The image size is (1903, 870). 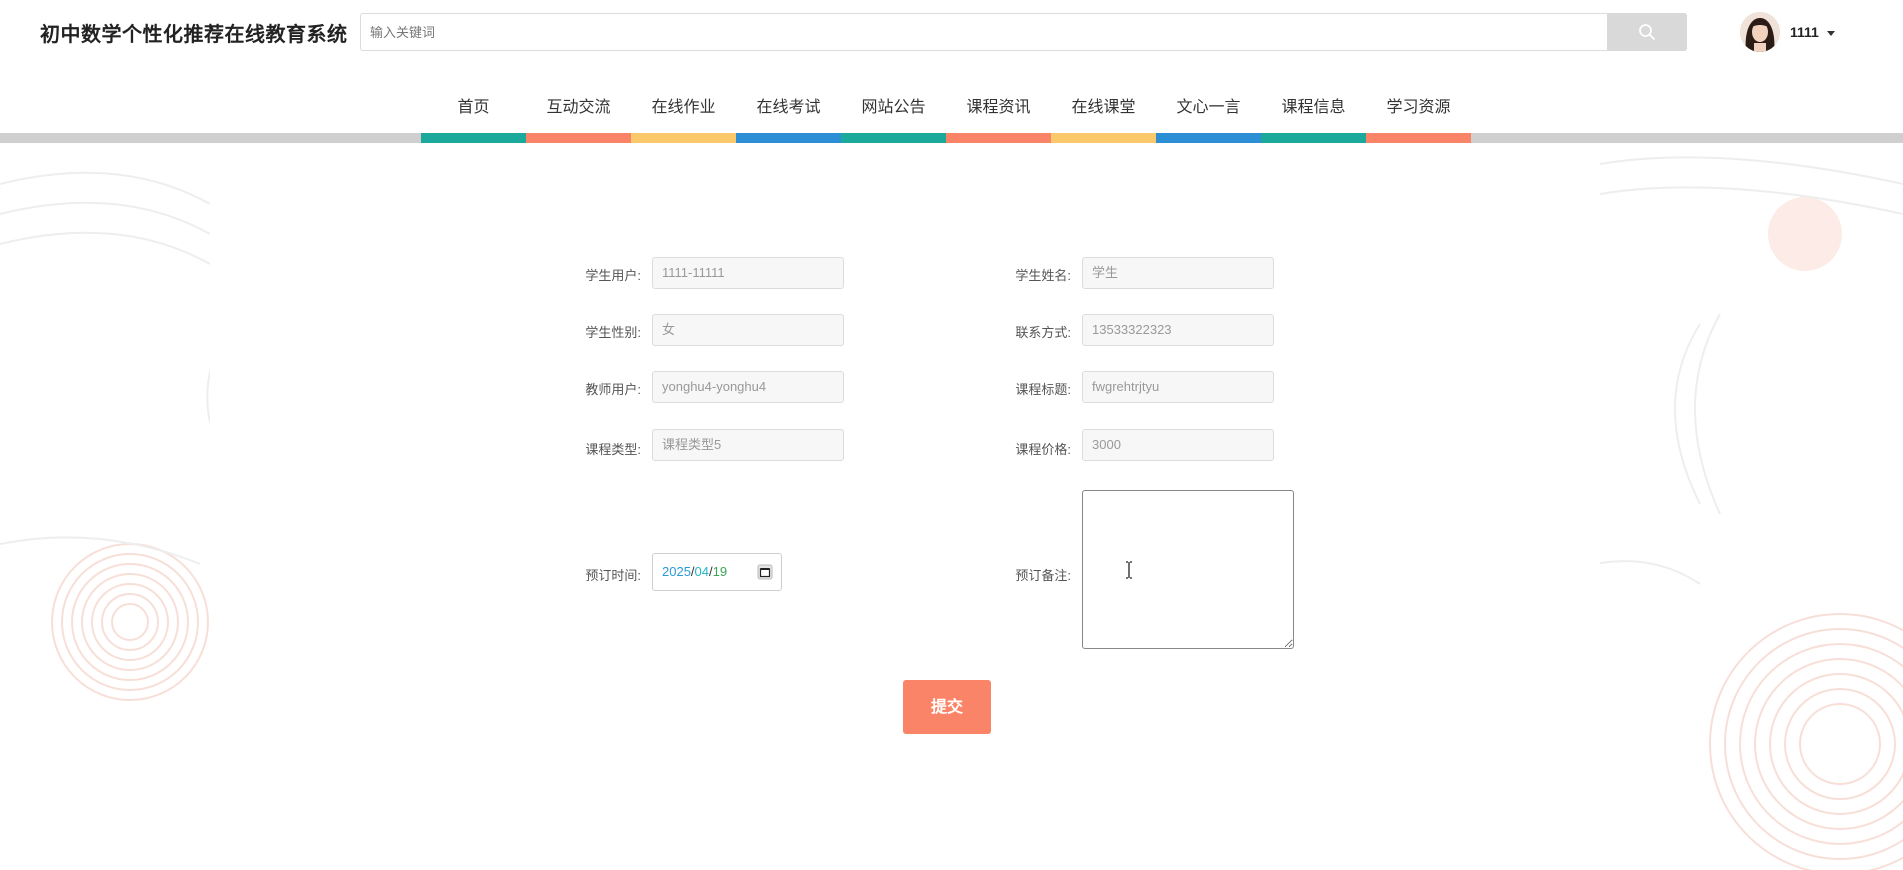 I want to click on contact-field: 13533322323, so click(x=1178, y=330).